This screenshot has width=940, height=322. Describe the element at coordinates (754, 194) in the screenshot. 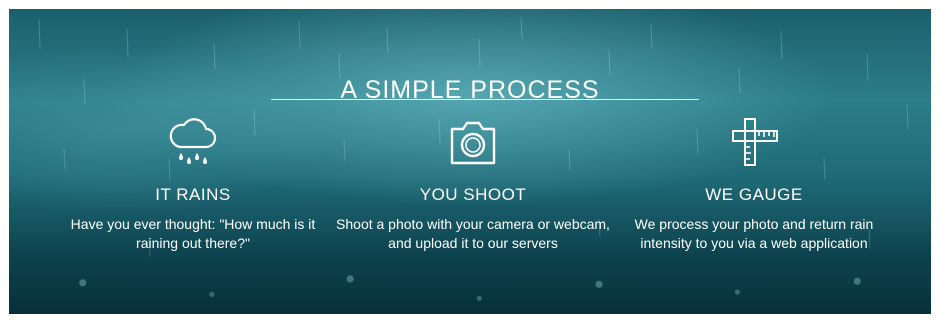

I see `step-heading: WE GAUGE` at that location.